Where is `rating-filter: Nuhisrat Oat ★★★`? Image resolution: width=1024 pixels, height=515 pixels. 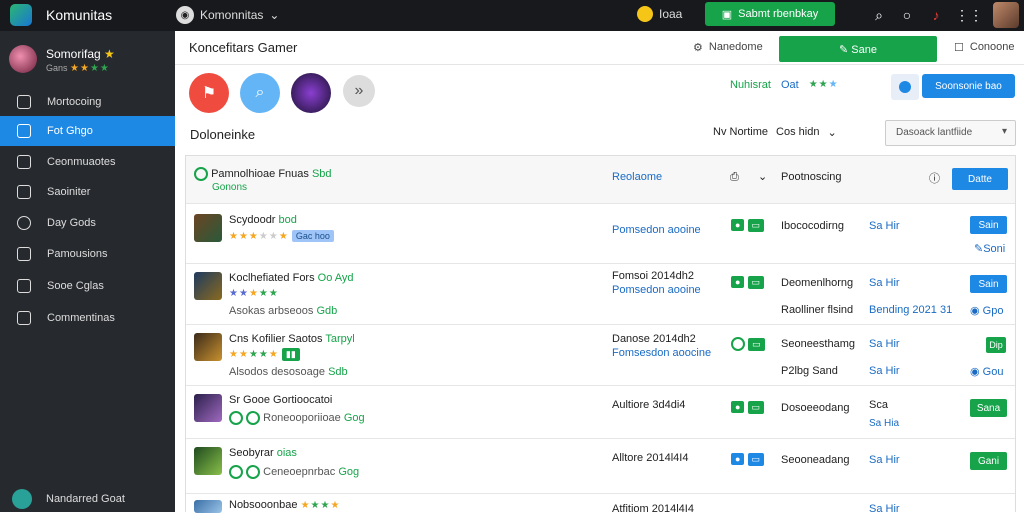
rating-filter: Nuhisrat Oat ★★★ is located at coordinates (784, 85).